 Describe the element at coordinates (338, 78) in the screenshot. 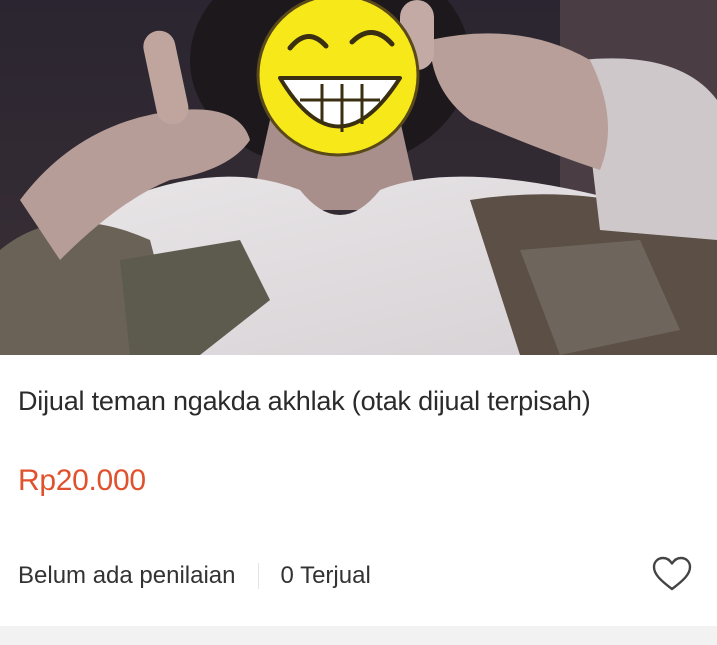

I see `emoji-face-icon` at that location.